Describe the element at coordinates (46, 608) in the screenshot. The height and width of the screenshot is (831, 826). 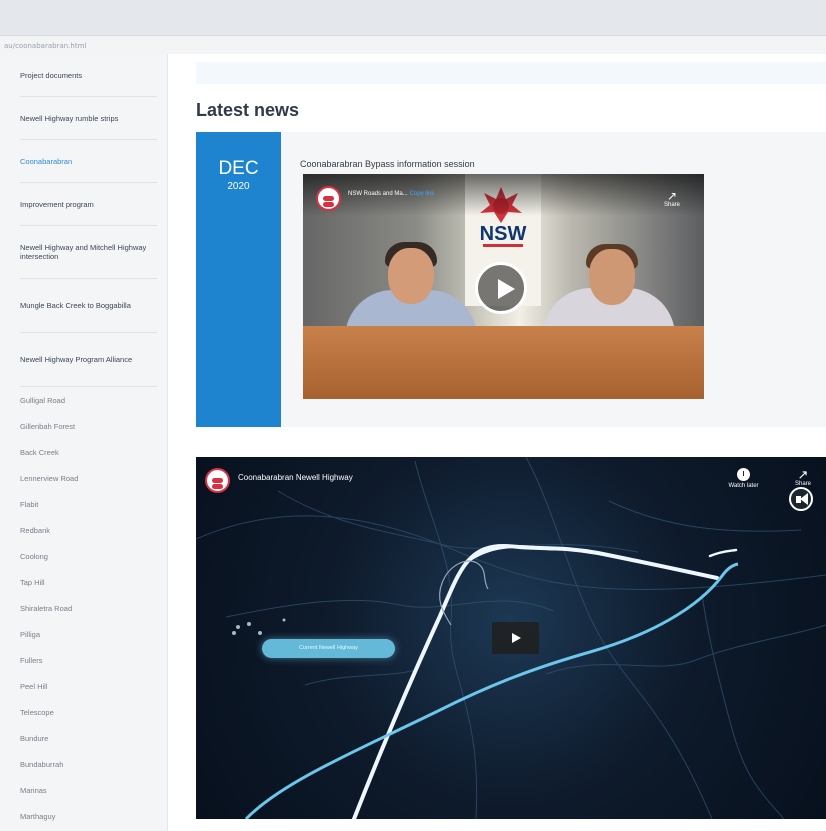
I see `sidebar-item-label: Shiraletra Road` at that location.